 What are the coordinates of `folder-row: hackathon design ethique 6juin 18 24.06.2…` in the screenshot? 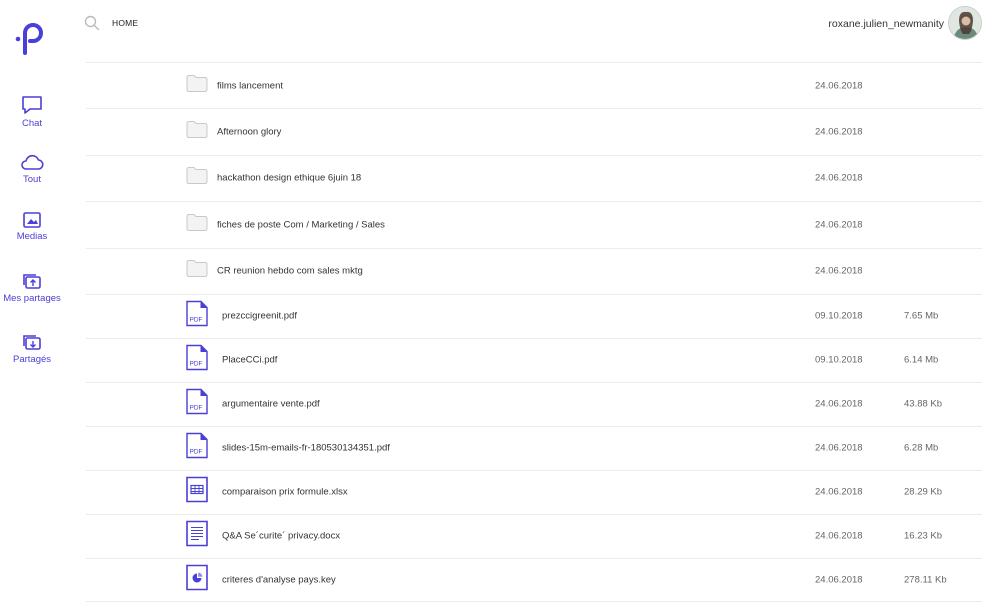 It's located at (534, 177).